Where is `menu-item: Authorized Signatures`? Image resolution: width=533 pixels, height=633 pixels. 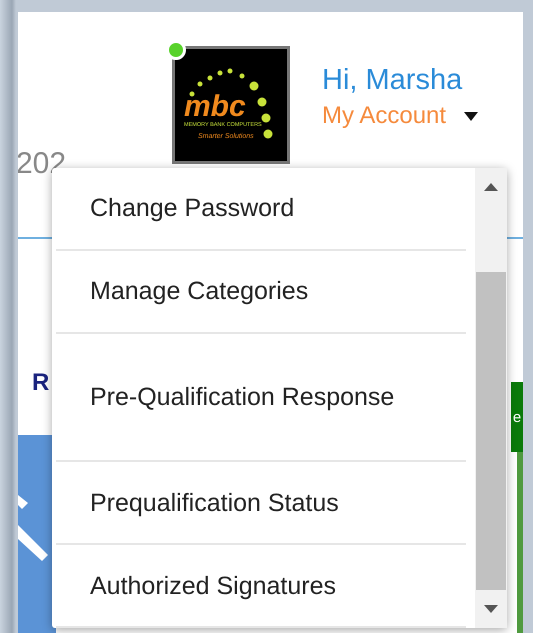 menu-item: Authorized Signatures is located at coordinates (261, 586).